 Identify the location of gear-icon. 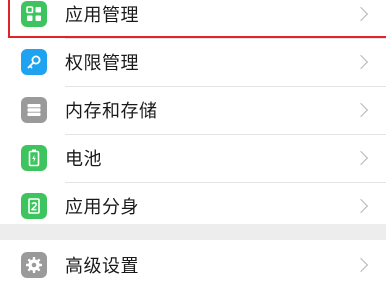
(34, 265).